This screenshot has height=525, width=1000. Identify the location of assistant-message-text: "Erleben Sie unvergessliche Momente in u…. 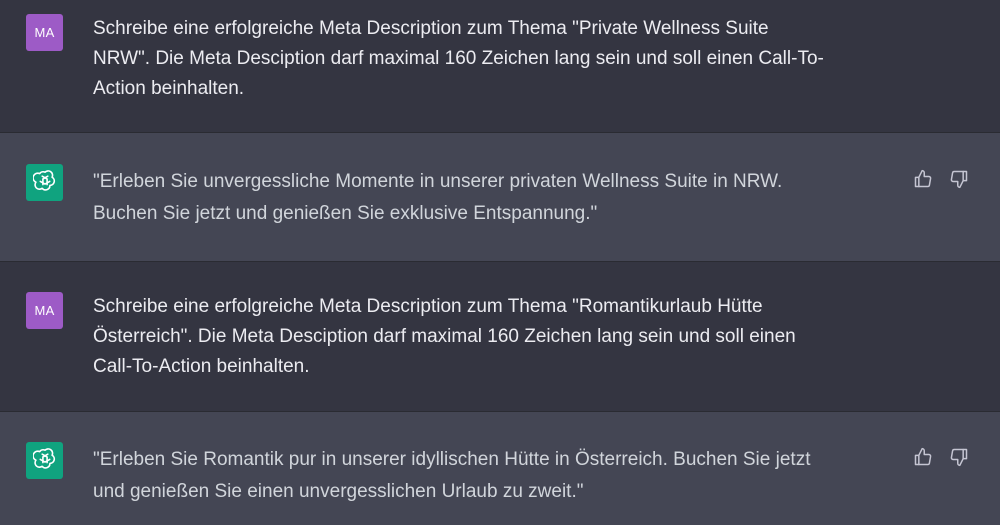
(438, 197).